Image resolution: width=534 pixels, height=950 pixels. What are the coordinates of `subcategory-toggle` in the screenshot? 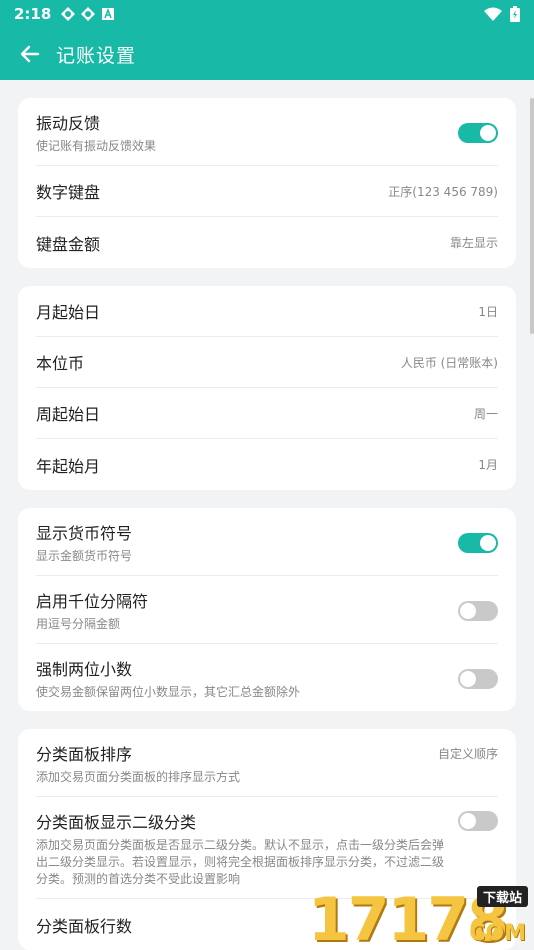 It's located at (478, 821).